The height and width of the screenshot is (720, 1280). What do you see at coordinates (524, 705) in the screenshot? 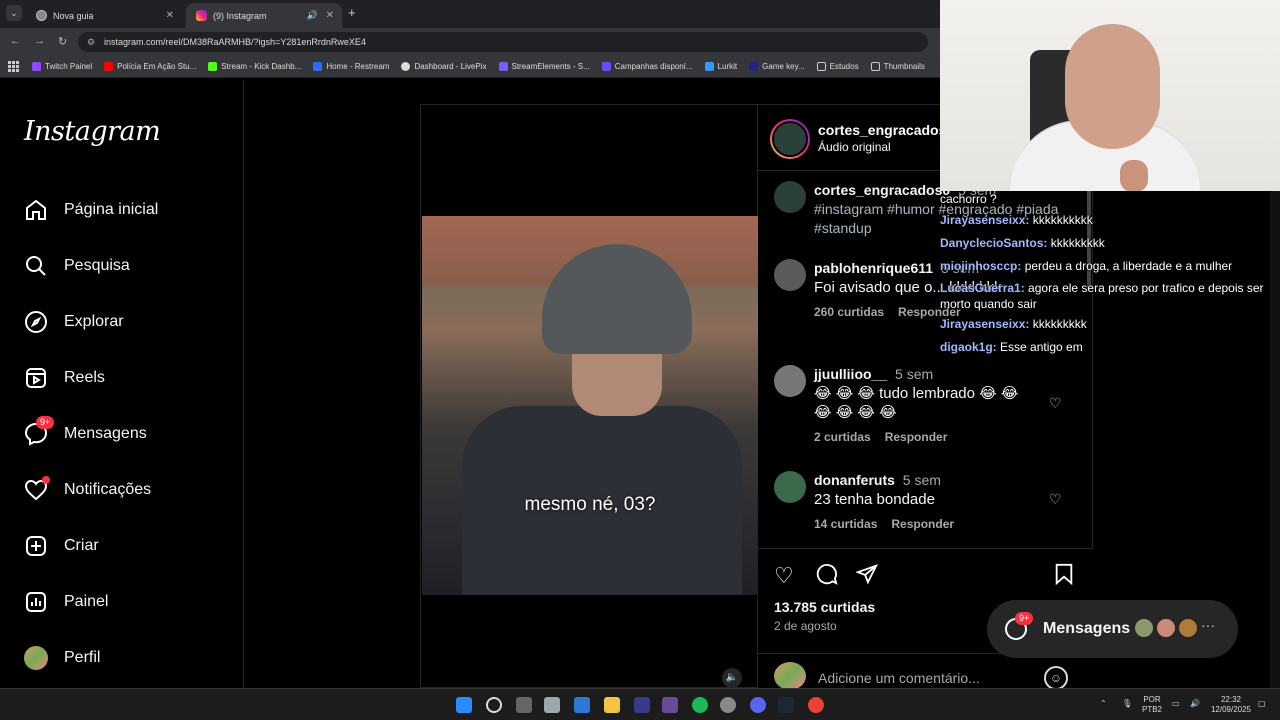
I see `task-view-icon` at bounding box center [524, 705].